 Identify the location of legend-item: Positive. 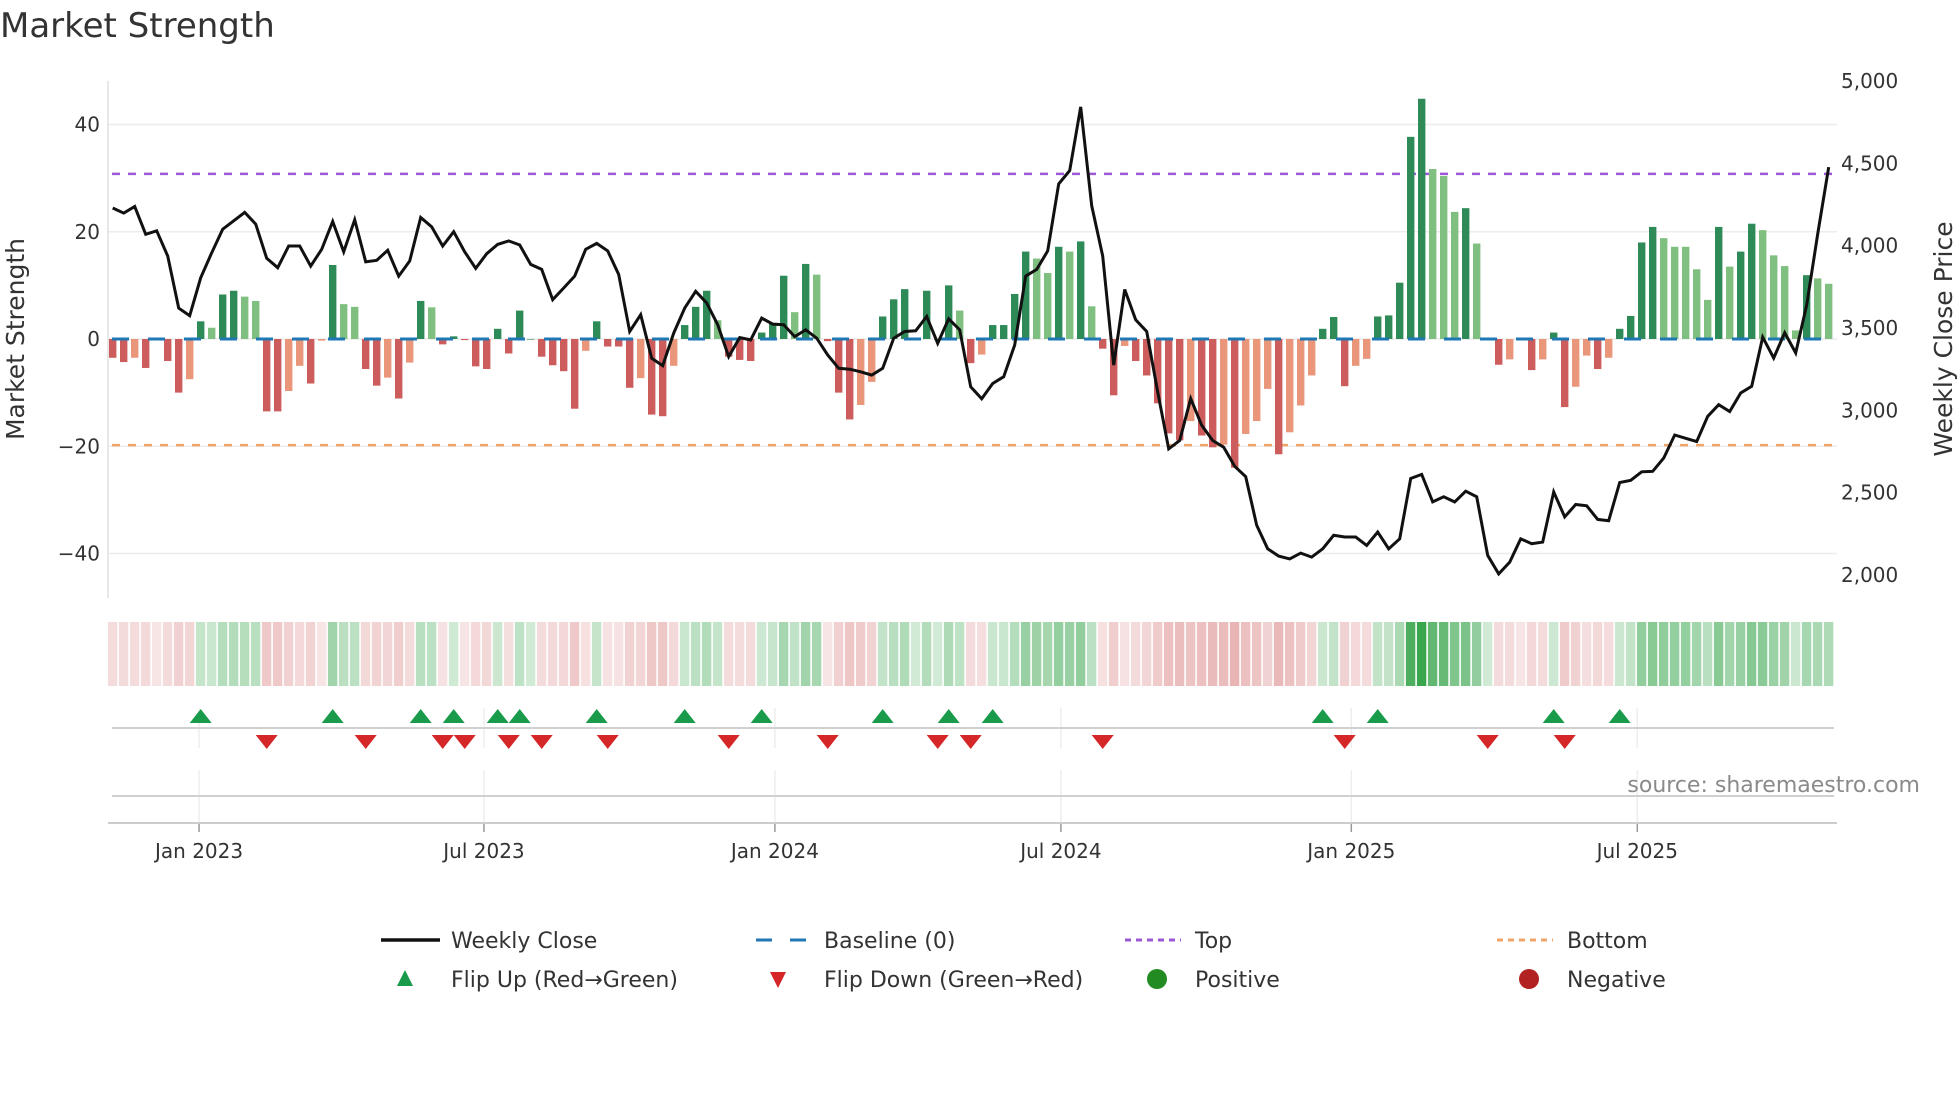
(1213, 980).